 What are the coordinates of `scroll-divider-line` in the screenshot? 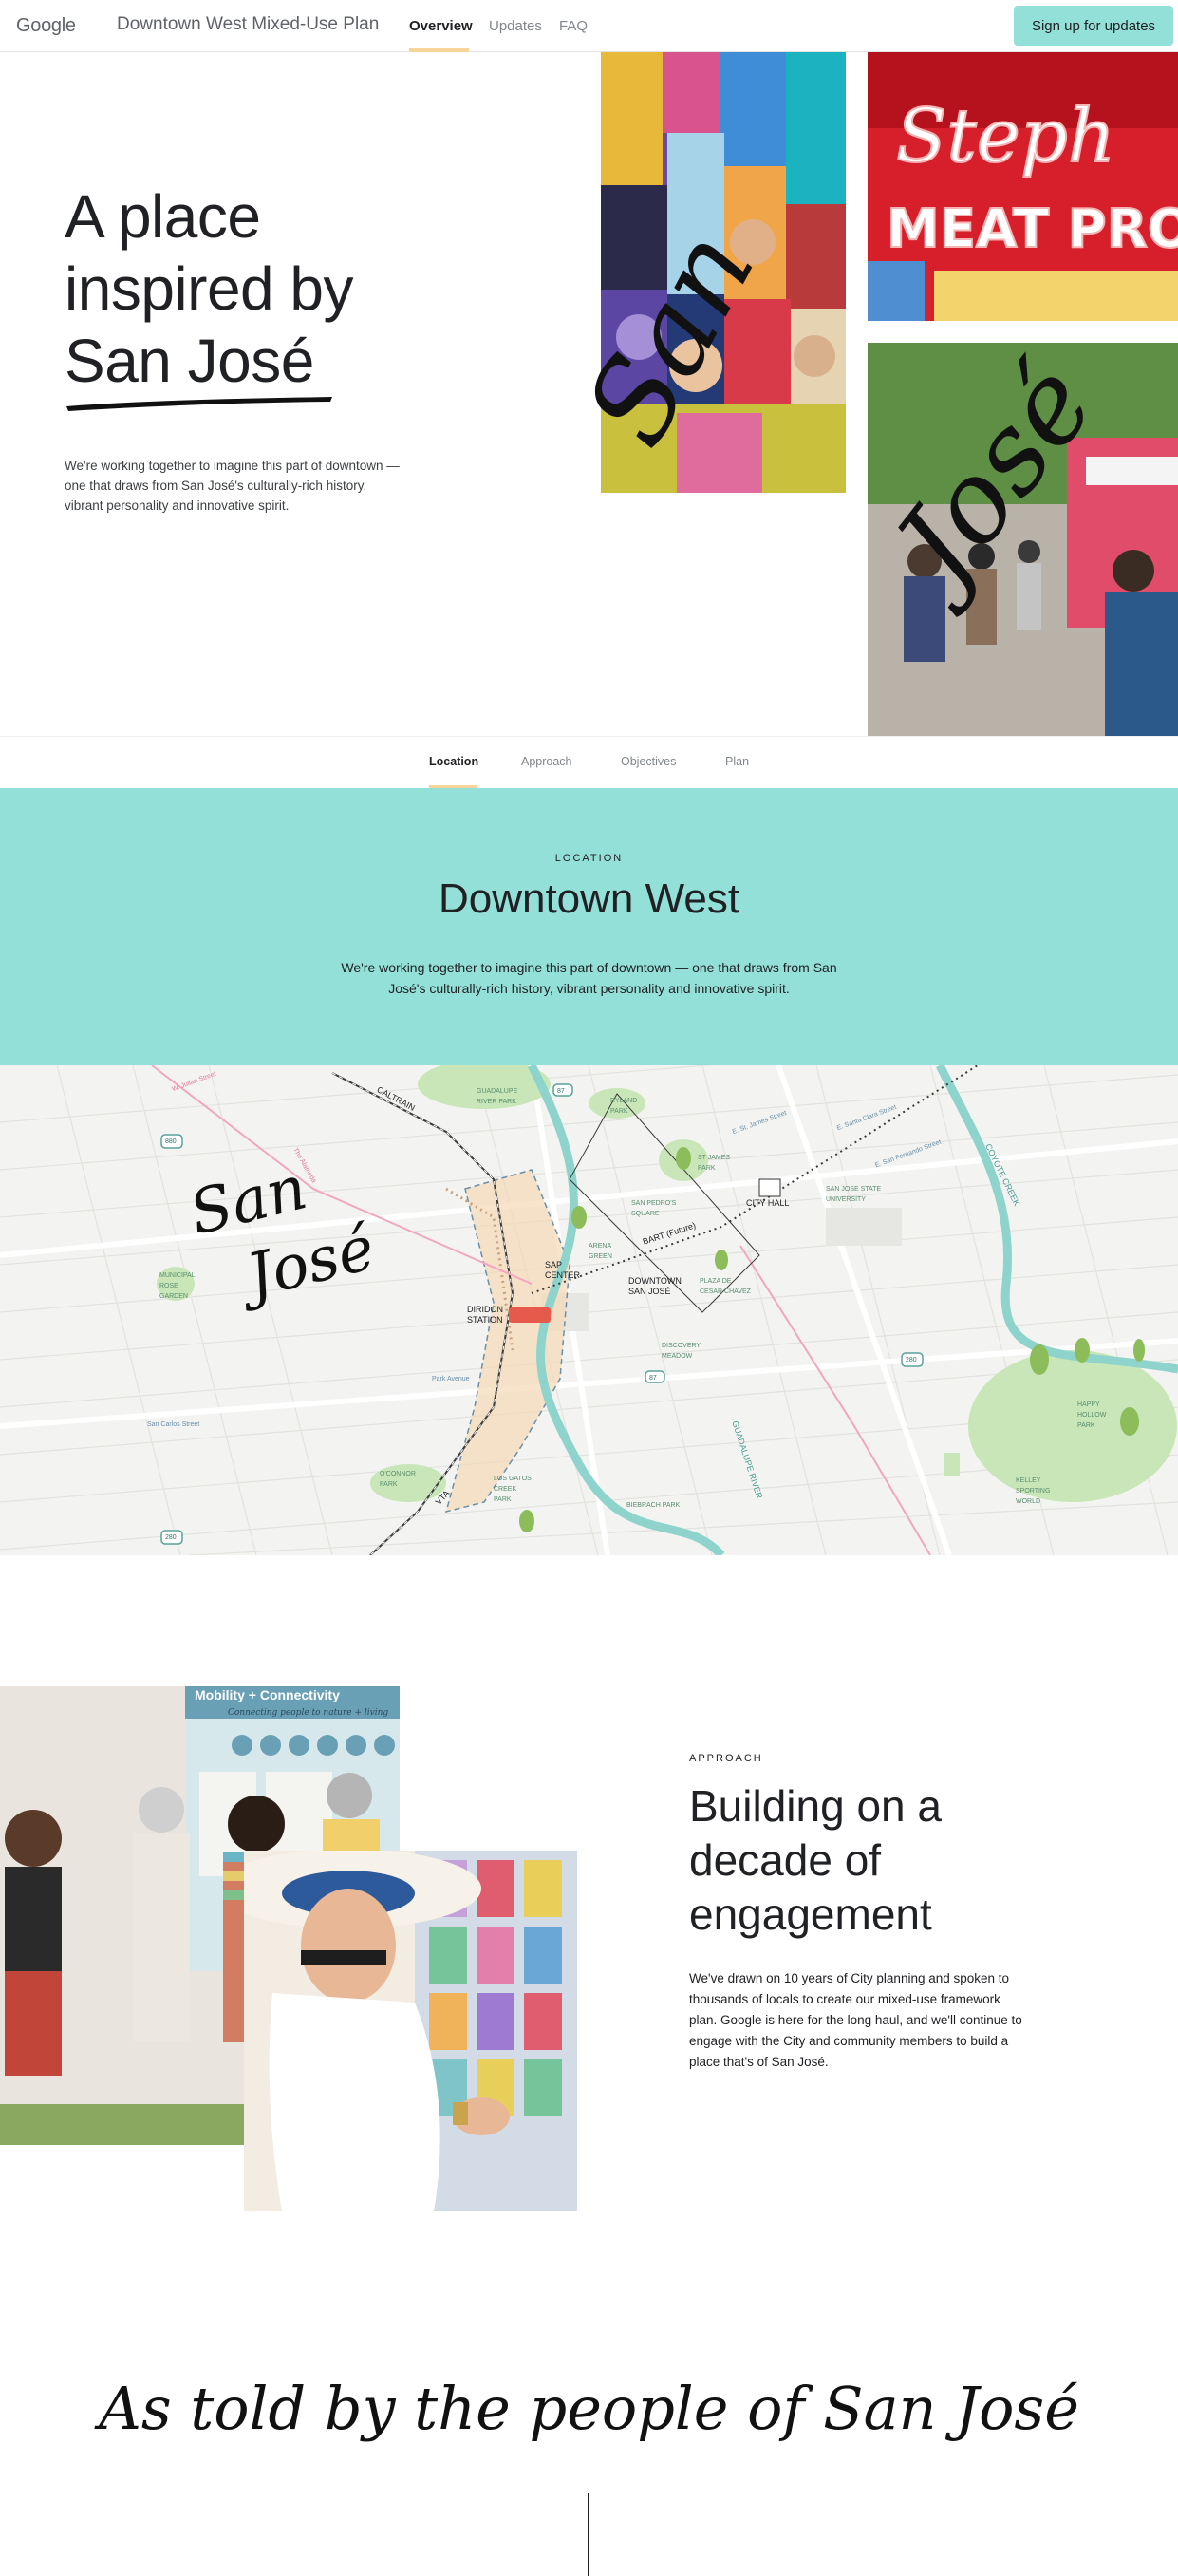 It's located at (588, 2534).